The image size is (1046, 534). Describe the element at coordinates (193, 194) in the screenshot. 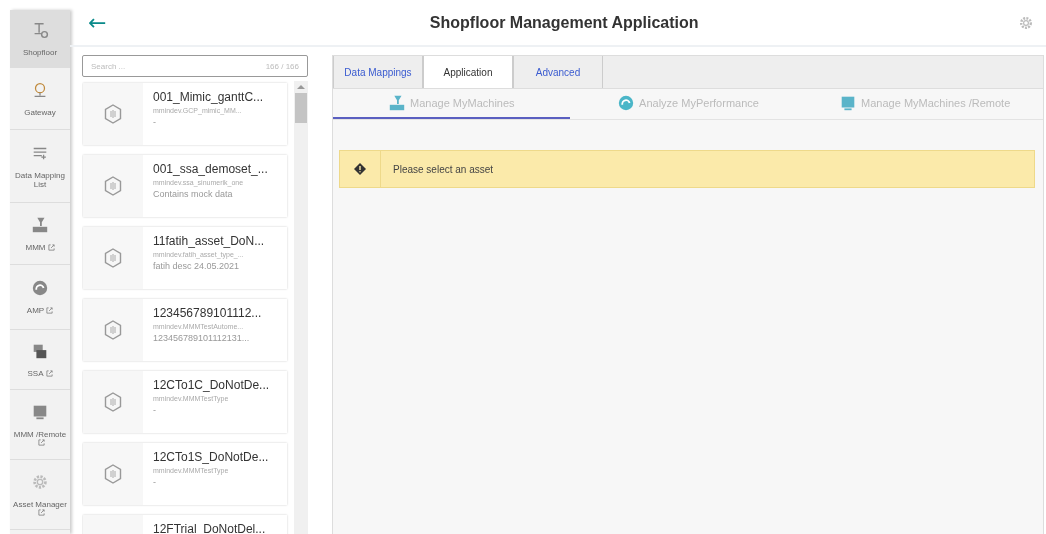

I see `asset-description: Contains mock data` at that location.